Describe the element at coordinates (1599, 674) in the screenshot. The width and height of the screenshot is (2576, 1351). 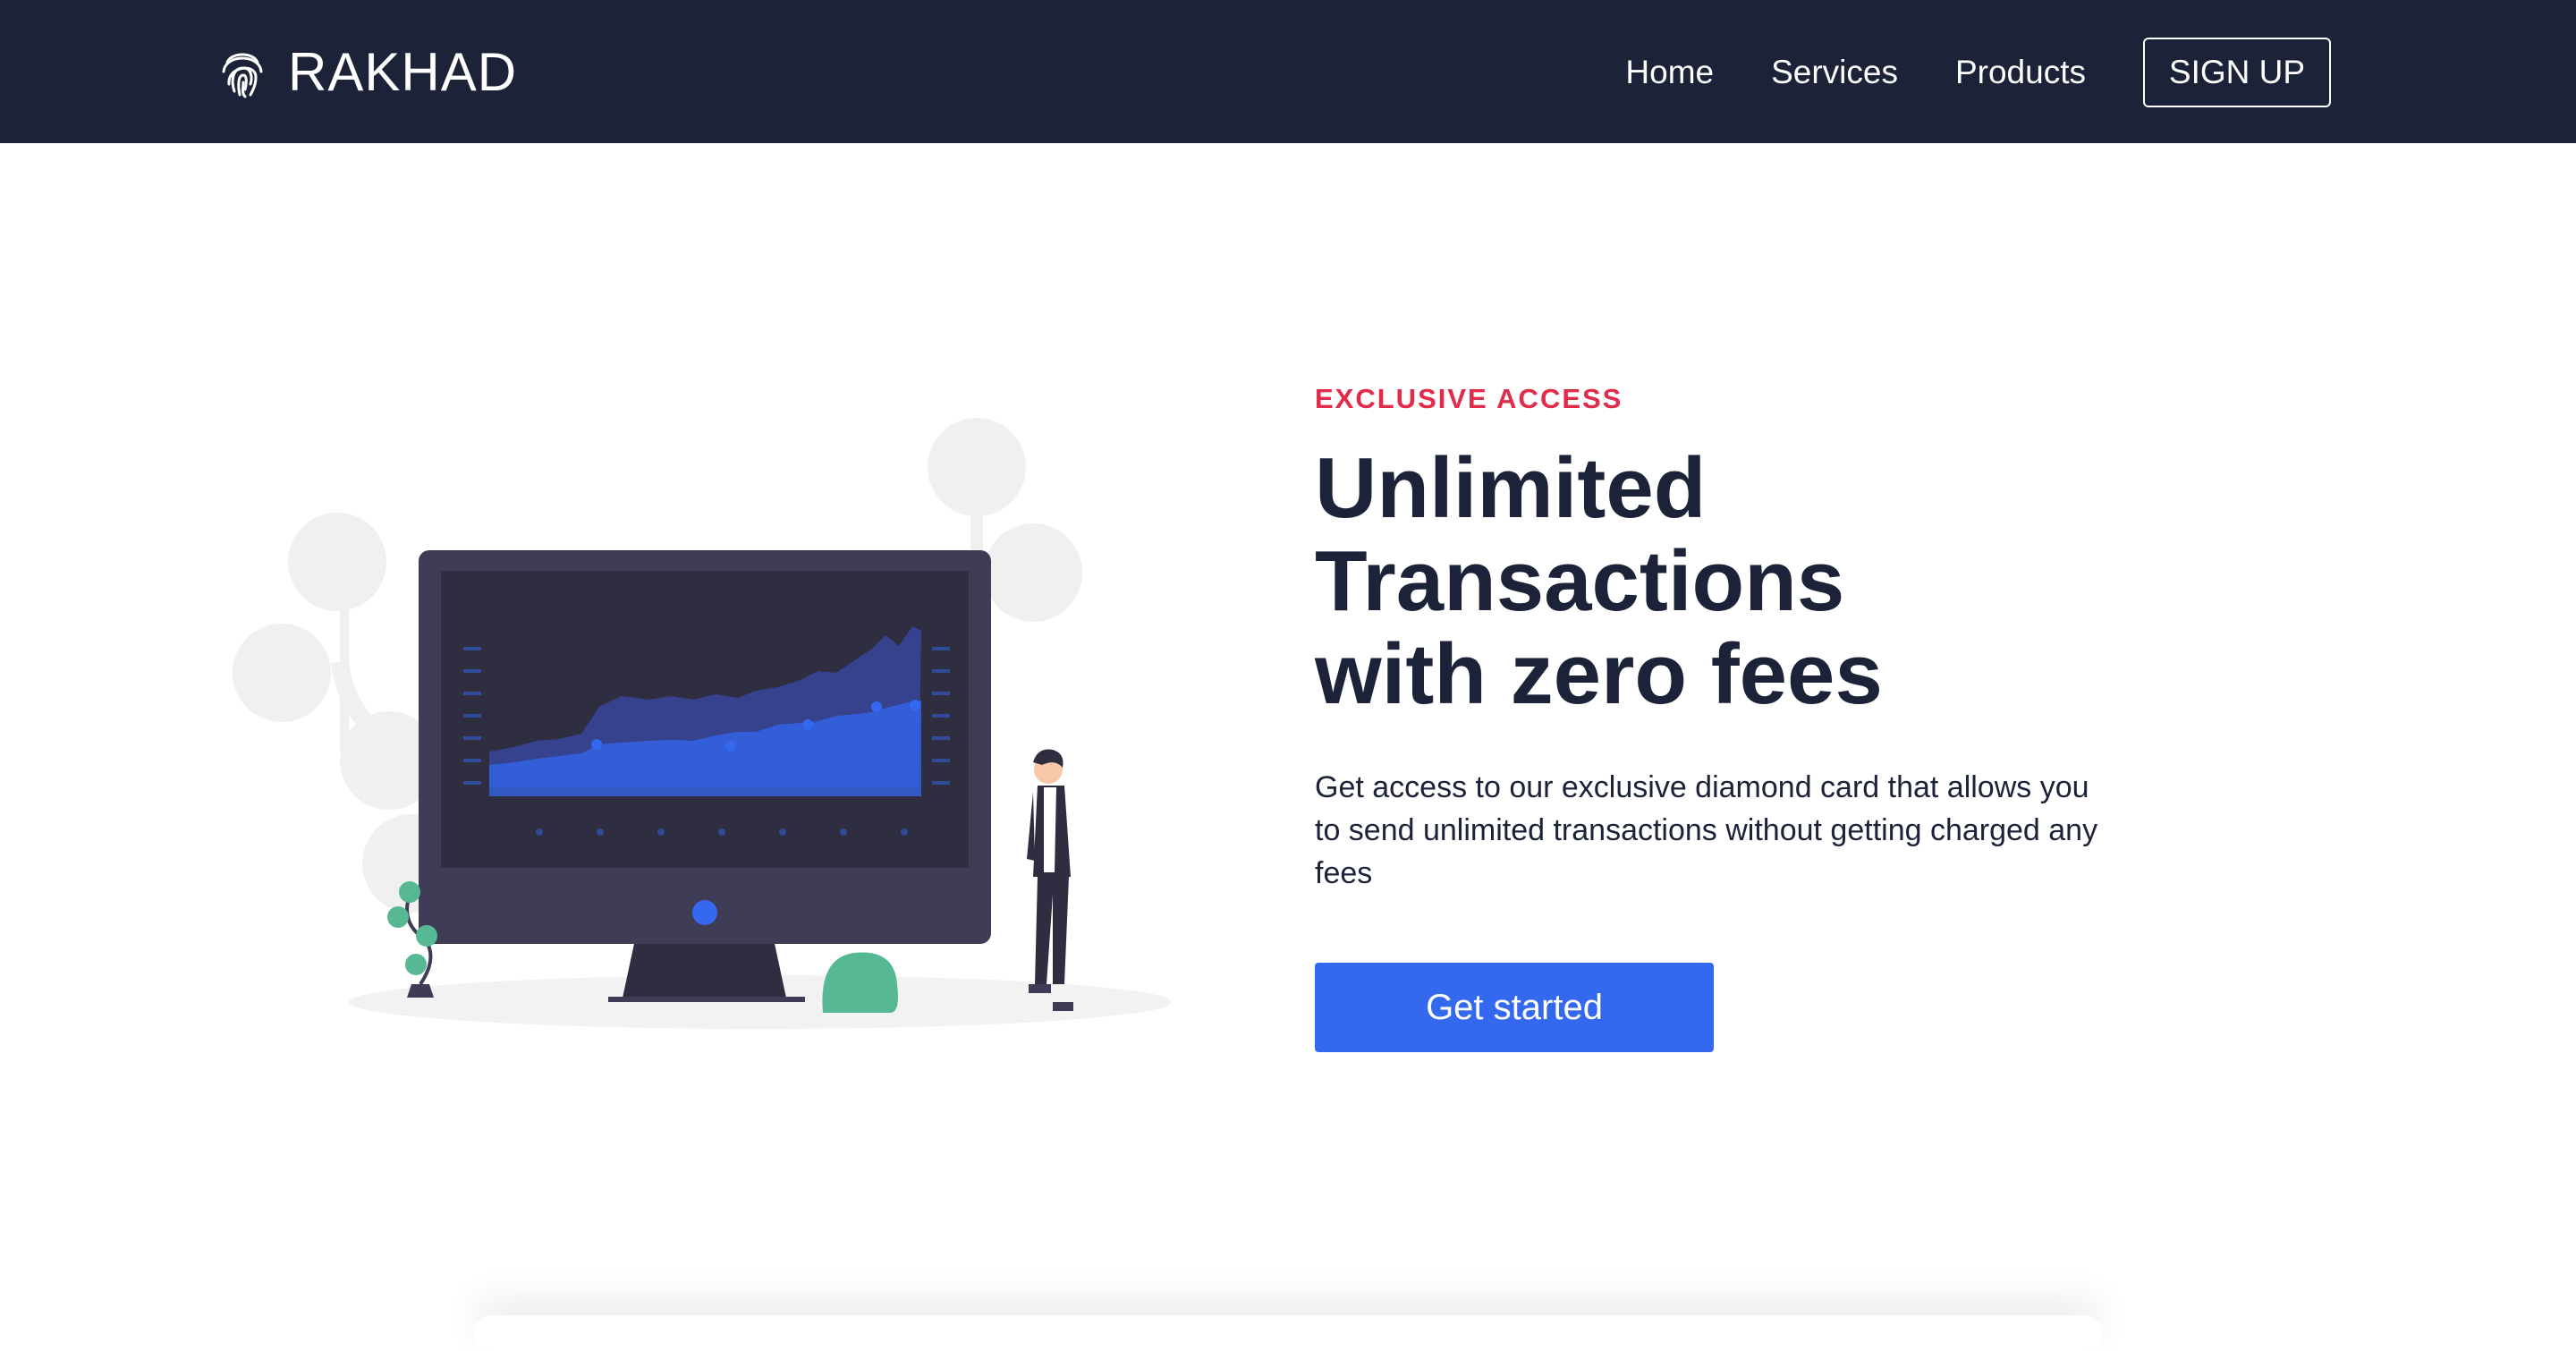
I see `headline-line-2: with zero fees` at that location.